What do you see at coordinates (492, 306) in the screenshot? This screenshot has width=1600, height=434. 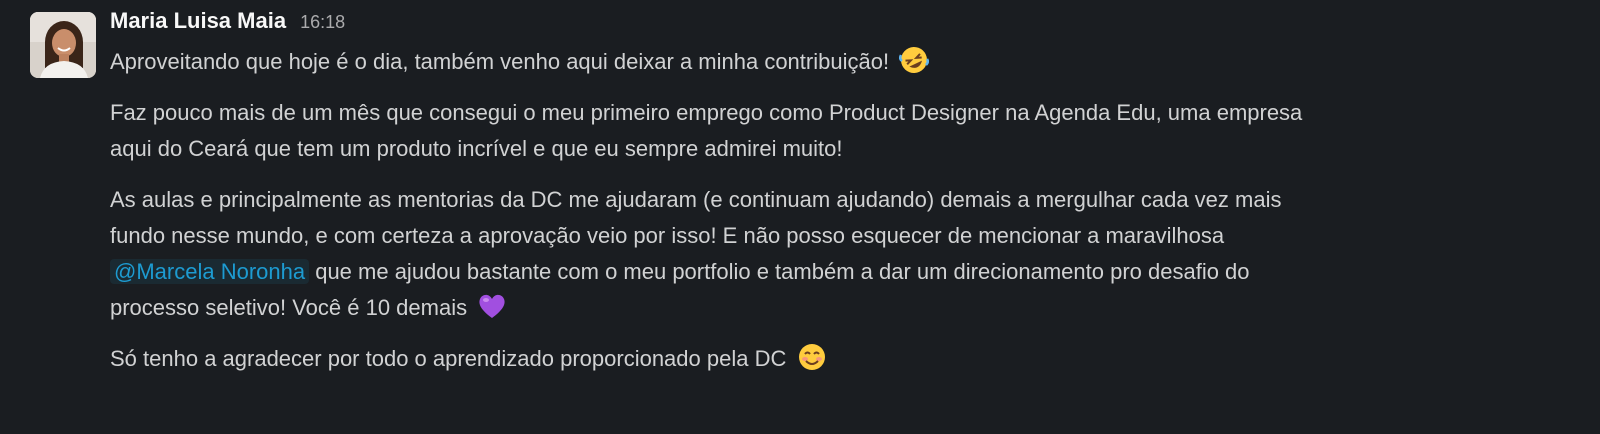 I see `purple-heart-emoji-icon` at bounding box center [492, 306].